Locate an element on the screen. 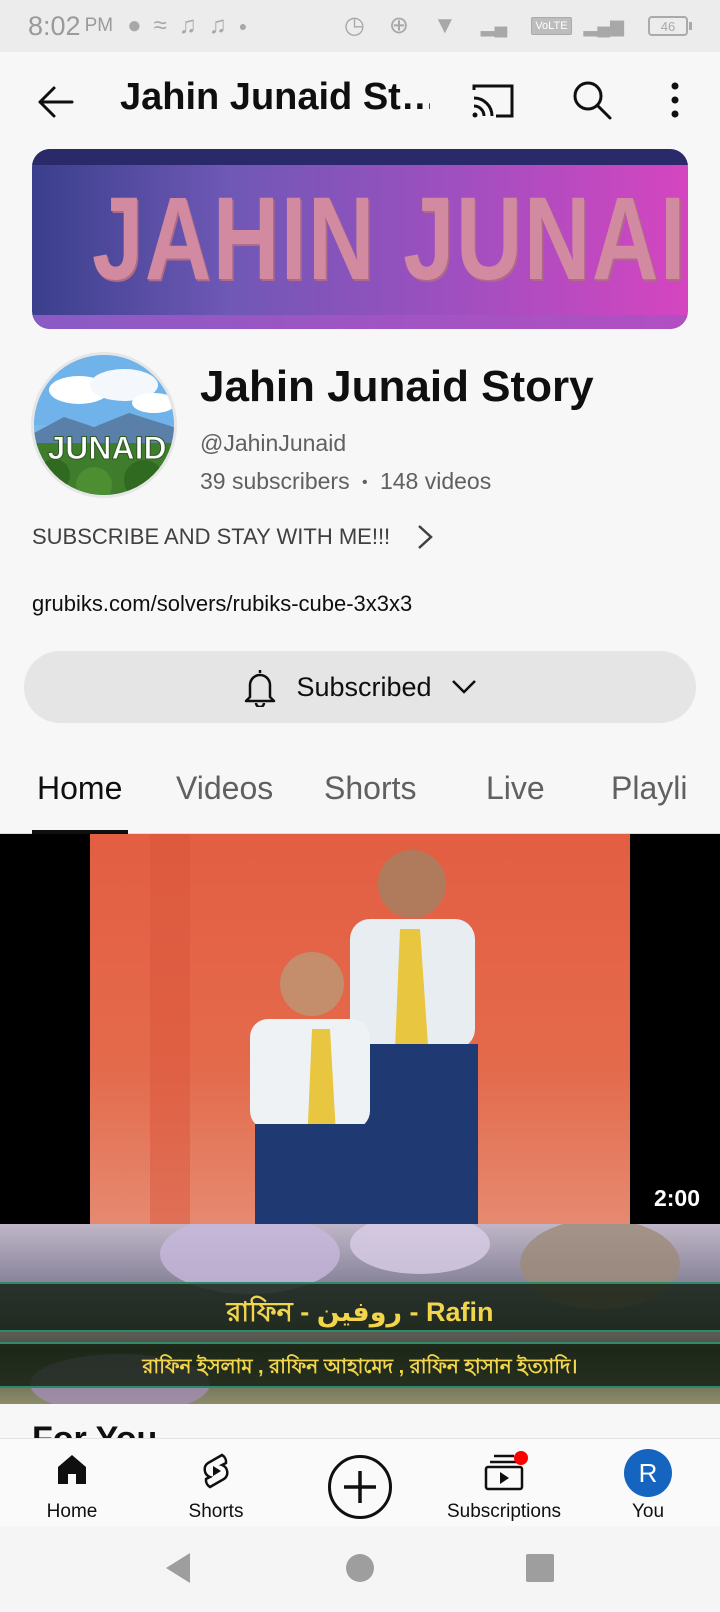  wifi-icon: ▼ is located at coordinates (444, 25).